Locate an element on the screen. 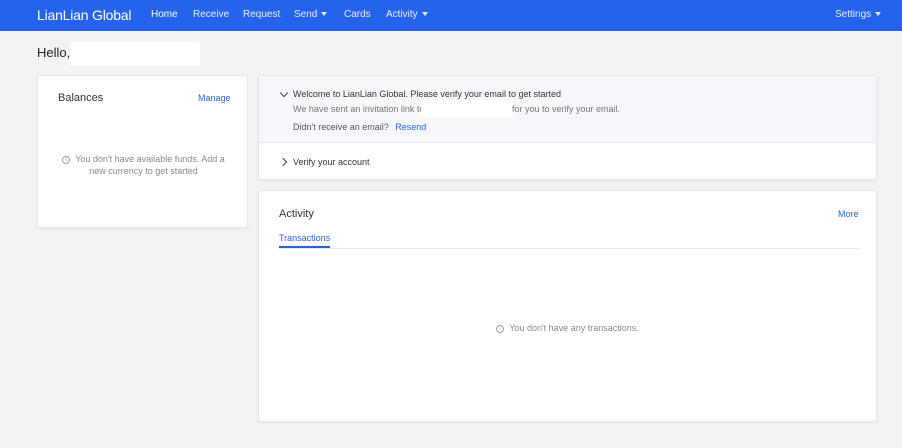  nav-activity: Activity is located at coordinates (407, 14).